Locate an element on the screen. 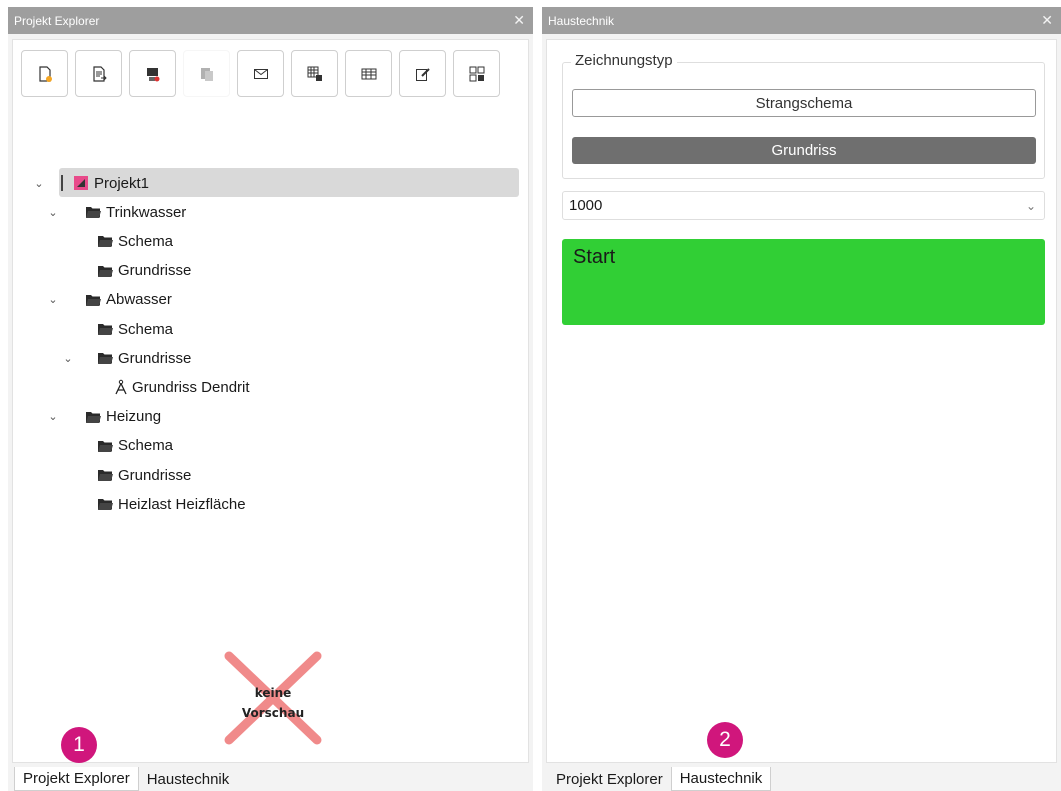 This screenshot has width=1061, height=791. new-file-button is located at coordinates (44, 73).